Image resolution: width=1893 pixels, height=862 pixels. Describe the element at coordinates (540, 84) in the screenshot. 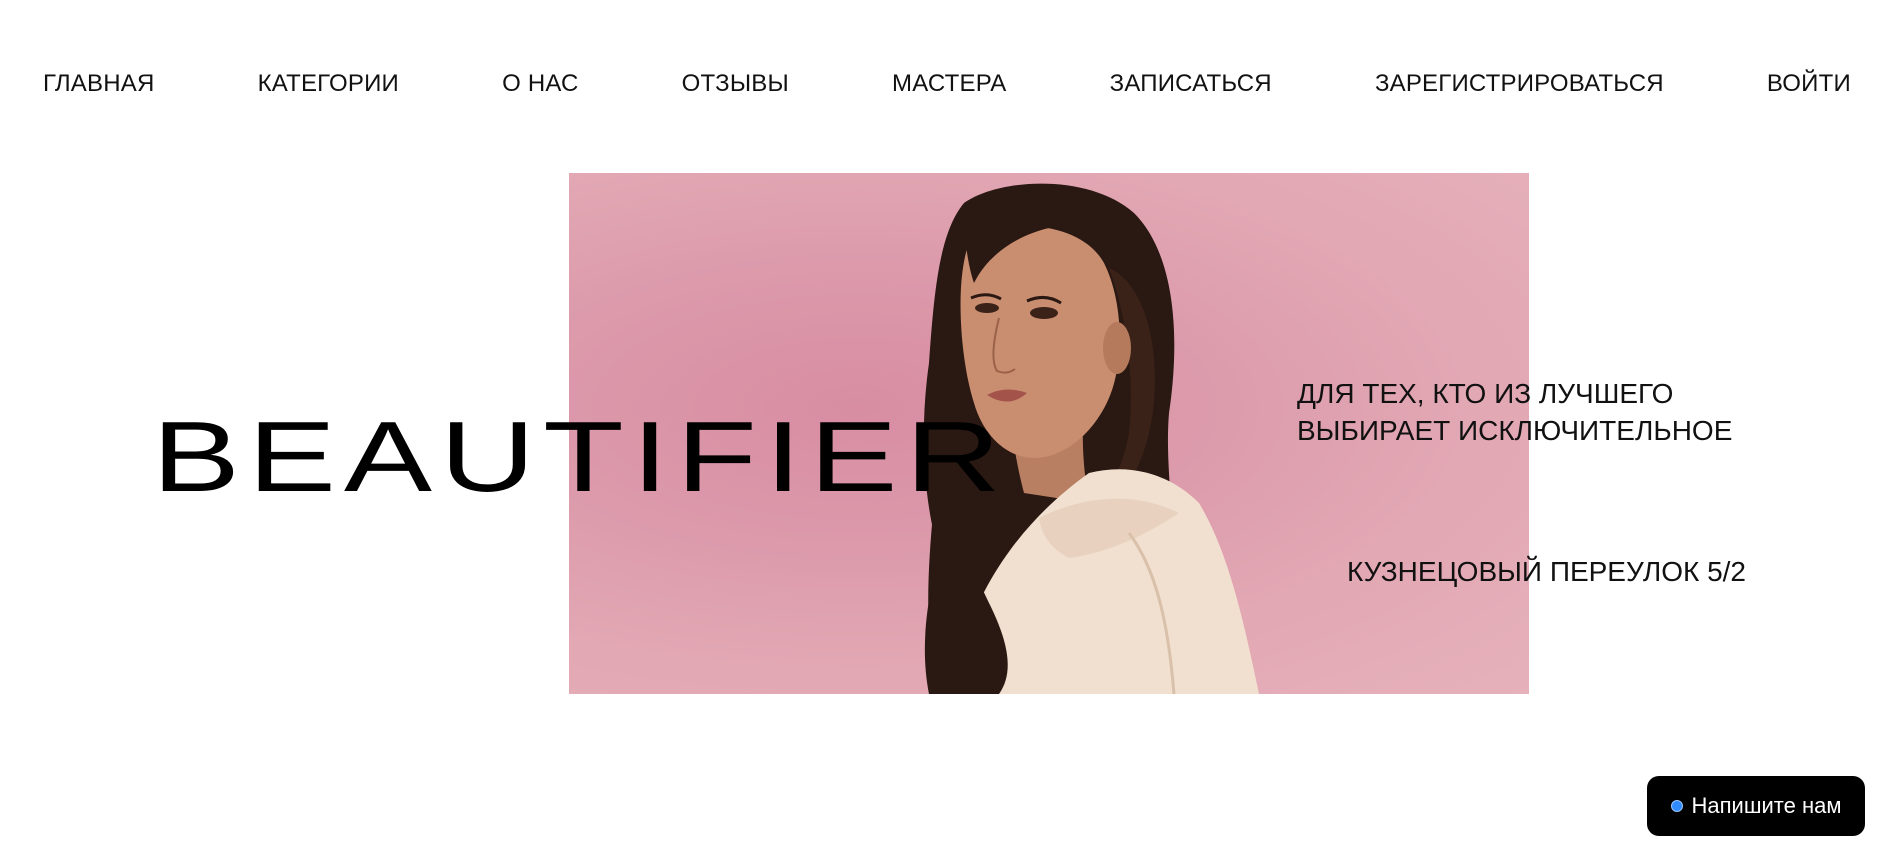

I see `nav-item-about: О НАС` at that location.